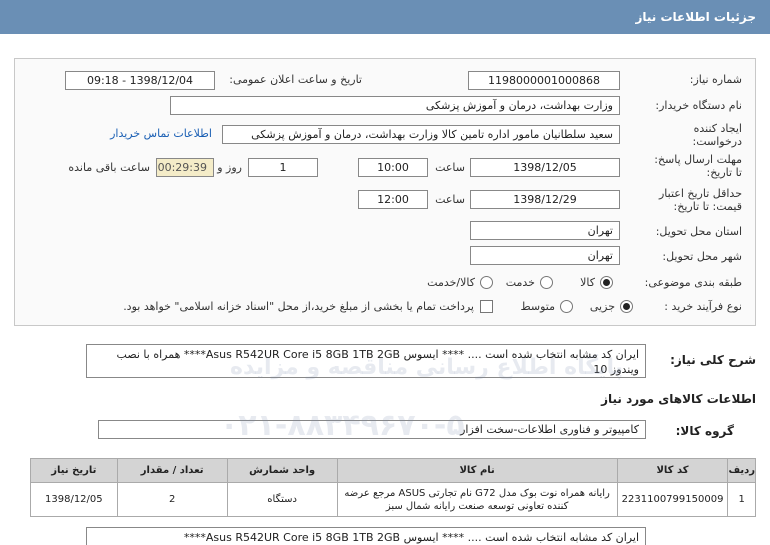 The width and height of the screenshot is (770, 545). Describe the element at coordinates (702, 256) in the screenshot. I see `city-label: شهر محل تحویل:` at that location.